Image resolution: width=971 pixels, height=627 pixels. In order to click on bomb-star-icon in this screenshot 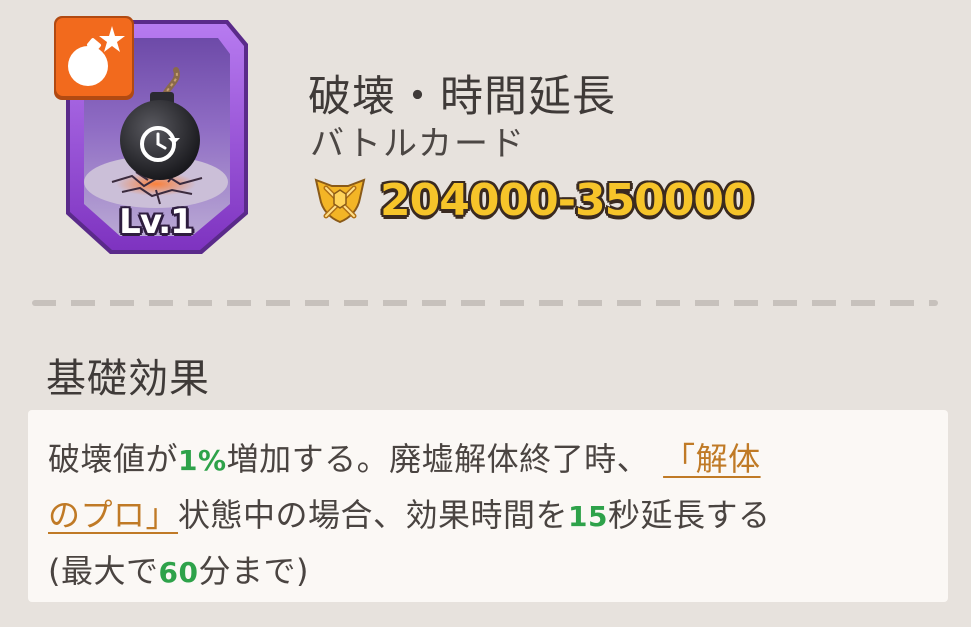, I will do `click(94, 58)`.